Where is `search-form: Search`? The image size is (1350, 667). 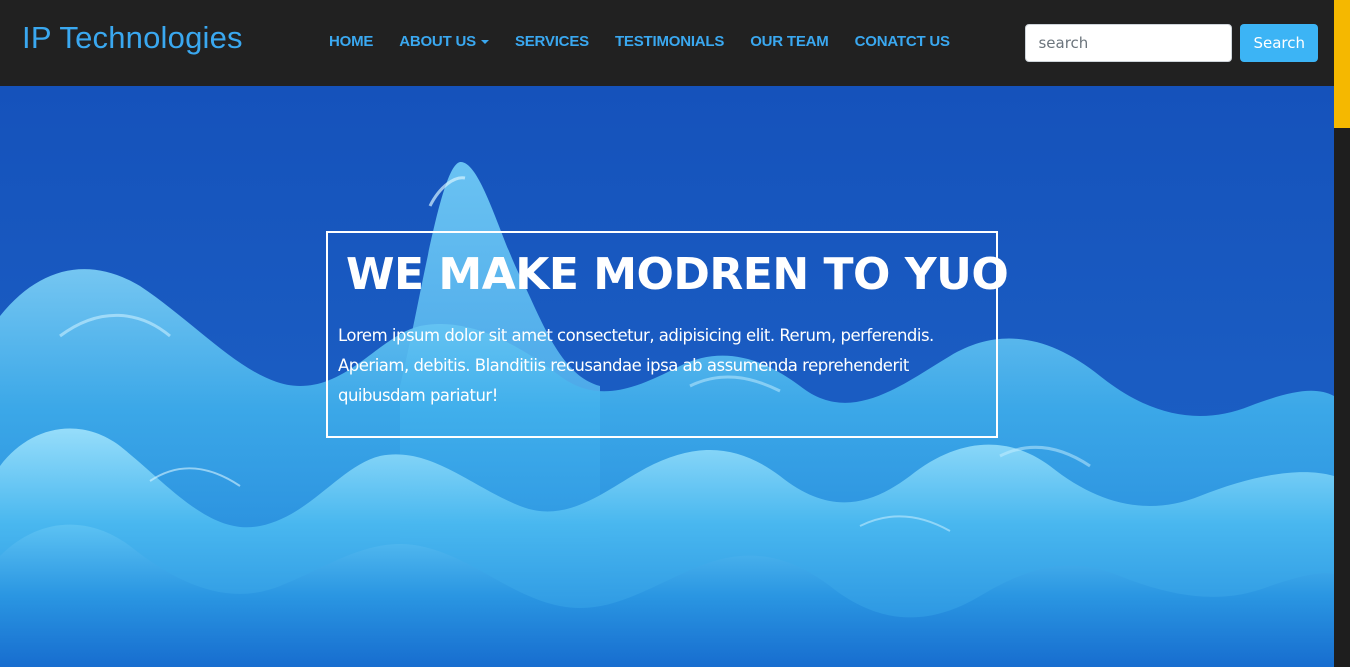 search-form: Search is located at coordinates (1171, 43).